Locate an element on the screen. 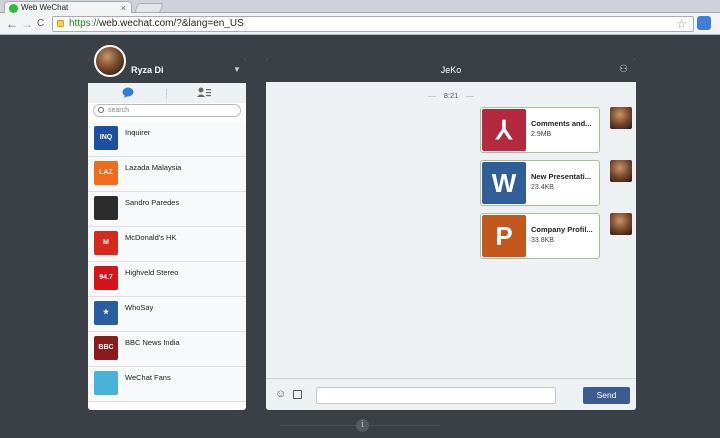  new-tab-button is located at coordinates (149, 8).